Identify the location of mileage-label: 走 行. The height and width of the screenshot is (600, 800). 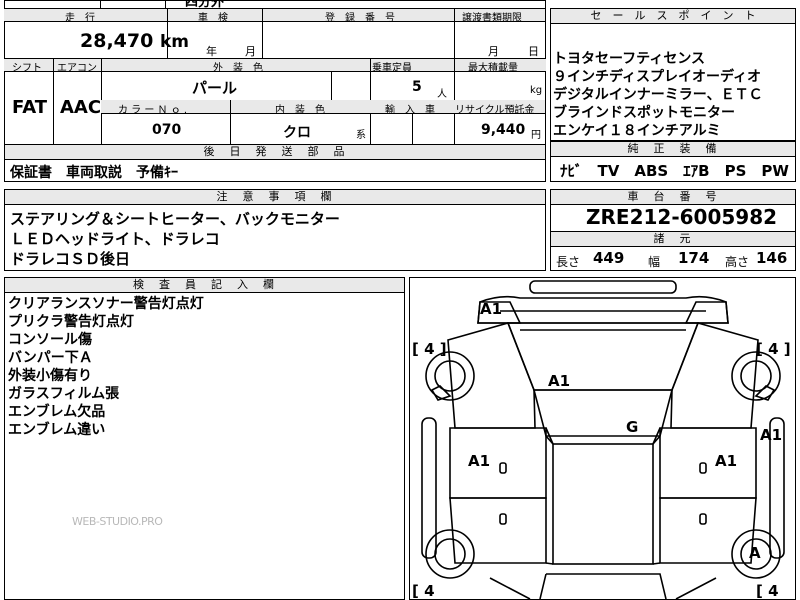
(80, 18).